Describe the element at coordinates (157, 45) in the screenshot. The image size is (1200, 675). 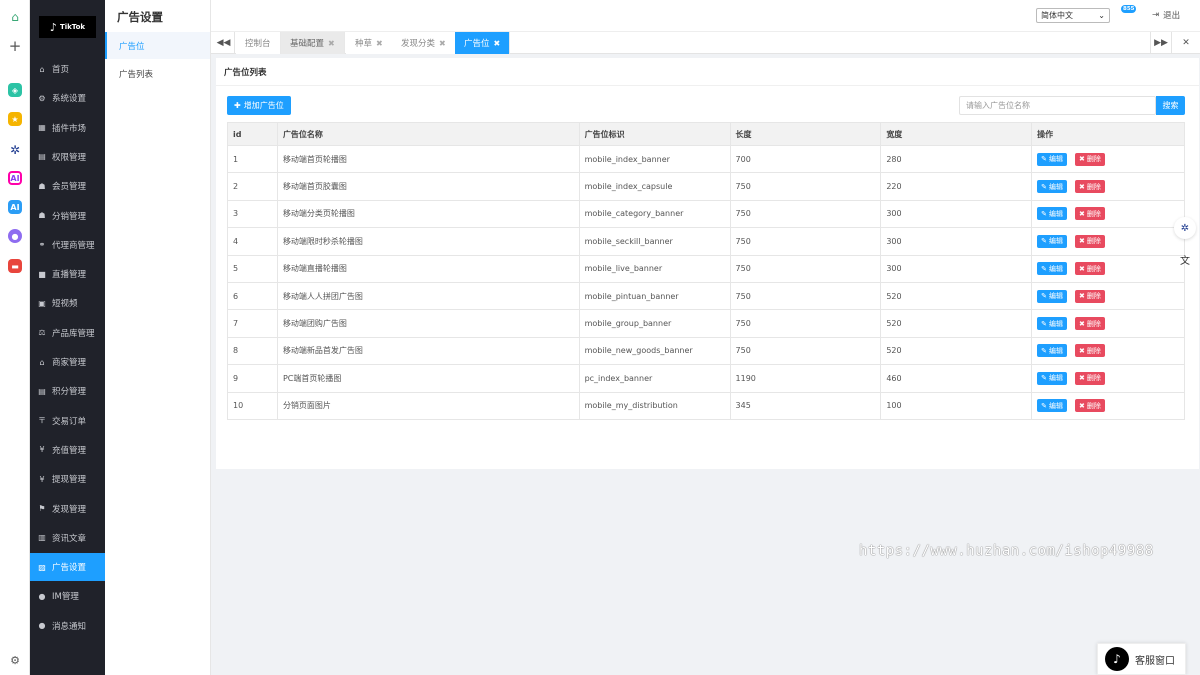
I see `sub-item-ad-slot: 广告位` at that location.